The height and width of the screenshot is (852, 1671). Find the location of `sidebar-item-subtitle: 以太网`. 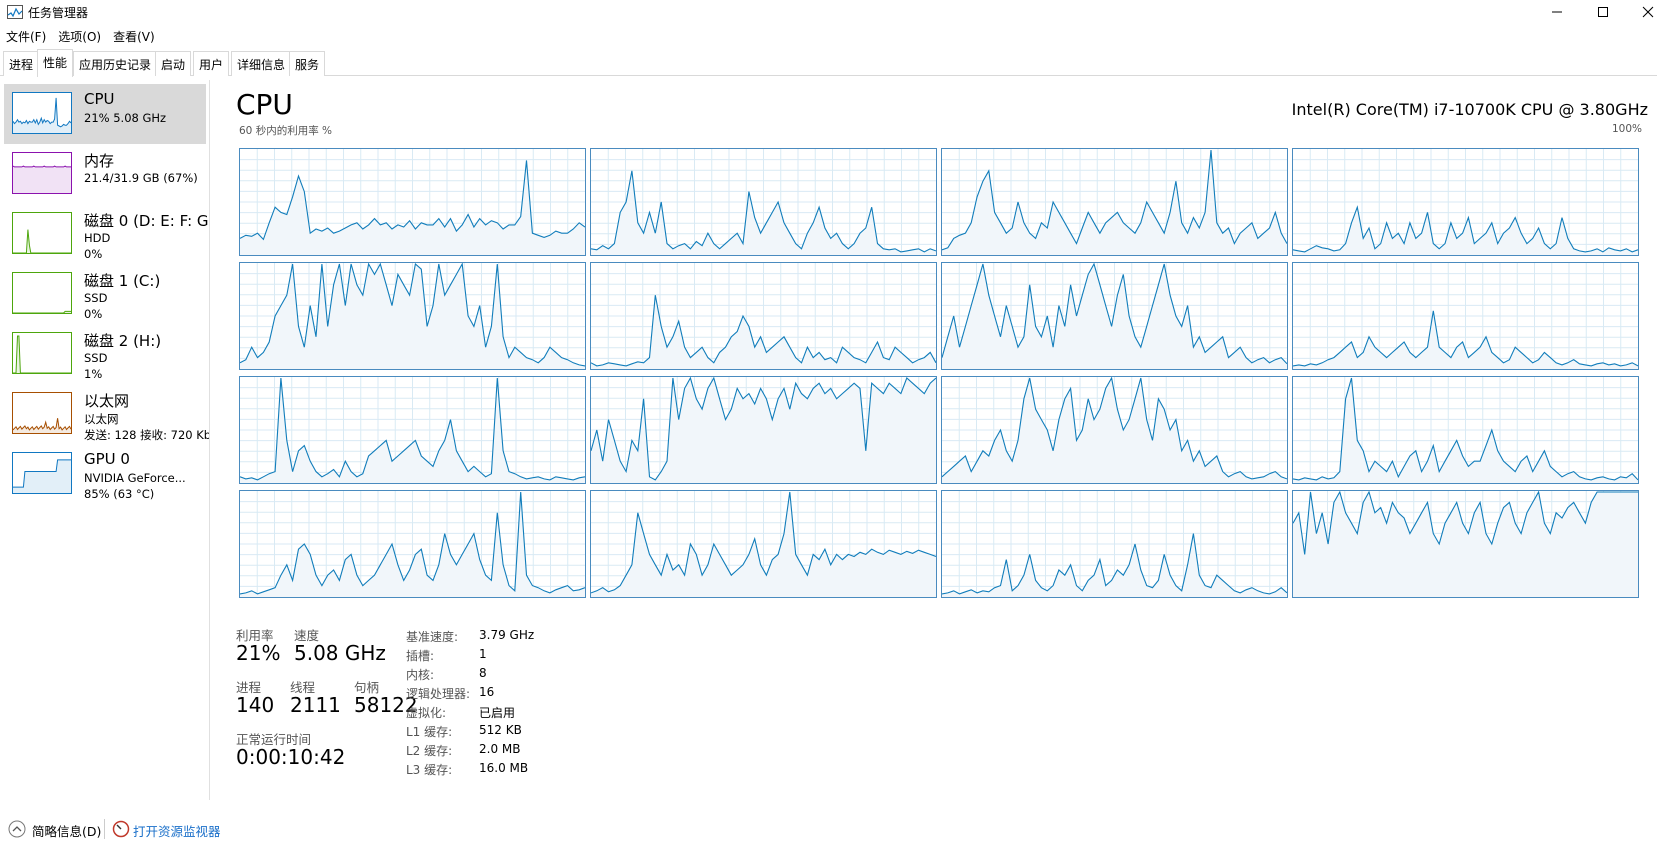

sidebar-item-subtitle: 以太网 is located at coordinates (101, 419).